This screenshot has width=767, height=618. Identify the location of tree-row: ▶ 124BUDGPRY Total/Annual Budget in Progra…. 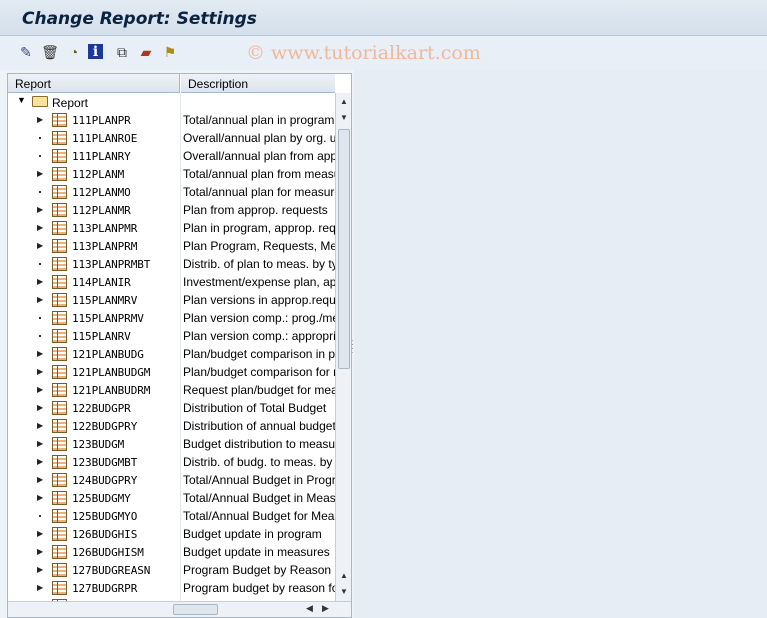
(171, 480).